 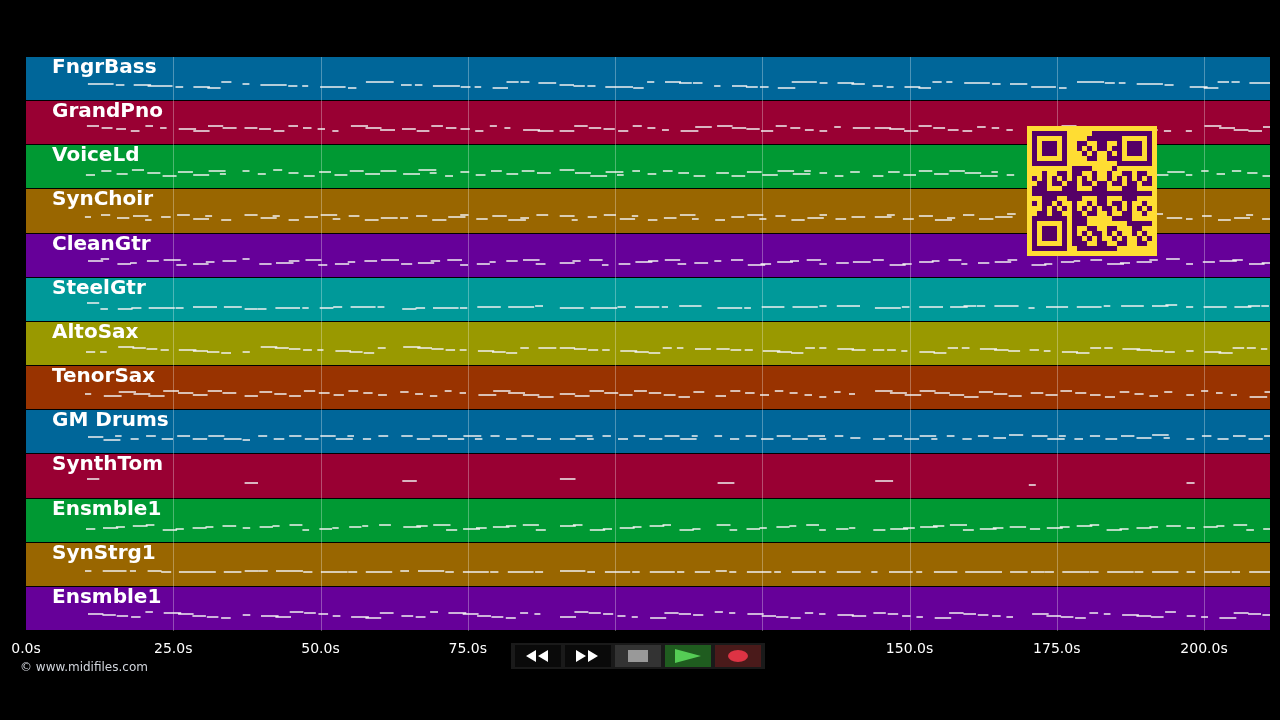 What do you see at coordinates (1204, 648) in the screenshot?
I see `time-tick-label: 200.0s` at bounding box center [1204, 648].